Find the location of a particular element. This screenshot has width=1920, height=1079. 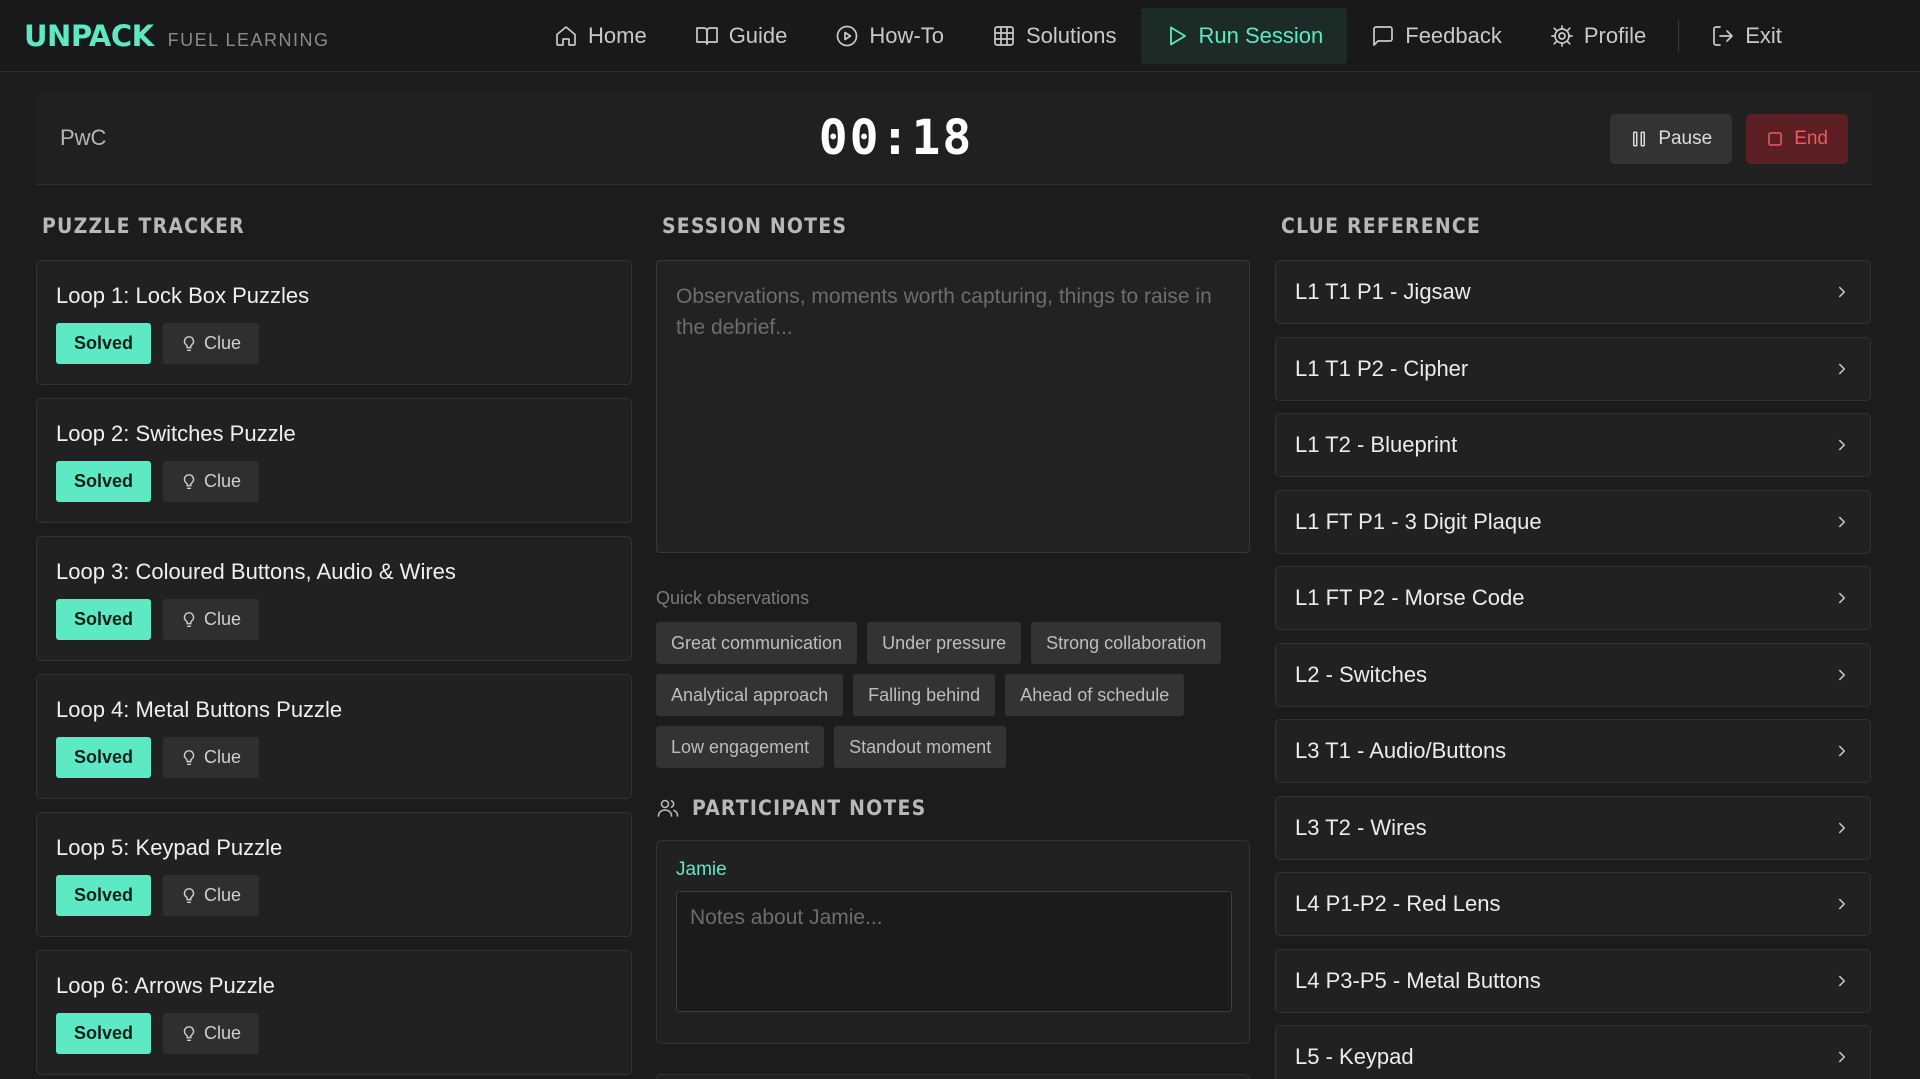

session-notes-input is located at coordinates (953, 406).